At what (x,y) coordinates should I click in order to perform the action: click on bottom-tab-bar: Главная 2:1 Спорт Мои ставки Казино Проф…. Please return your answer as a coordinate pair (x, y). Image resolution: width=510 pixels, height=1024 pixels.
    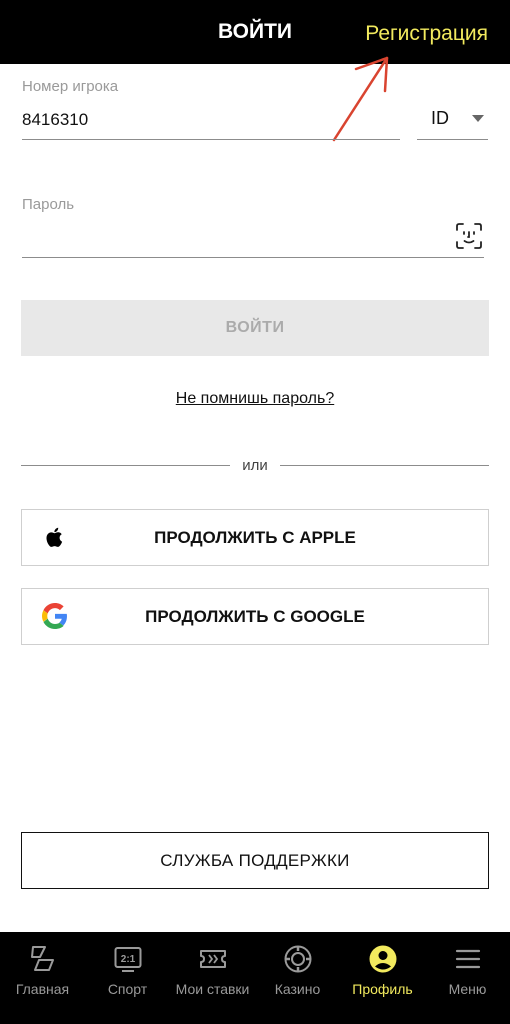
    Looking at the image, I should click on (255, 978).